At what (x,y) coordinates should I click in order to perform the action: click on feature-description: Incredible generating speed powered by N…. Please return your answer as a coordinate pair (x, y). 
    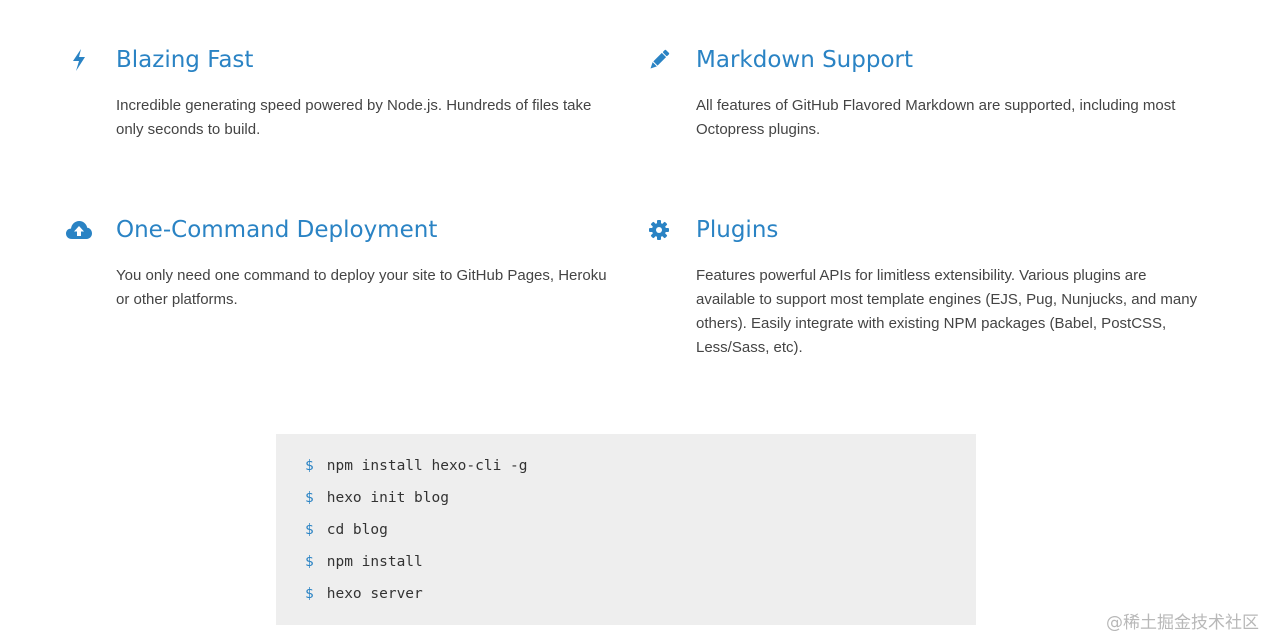
    Looking at the image, I should click on (354, 117).